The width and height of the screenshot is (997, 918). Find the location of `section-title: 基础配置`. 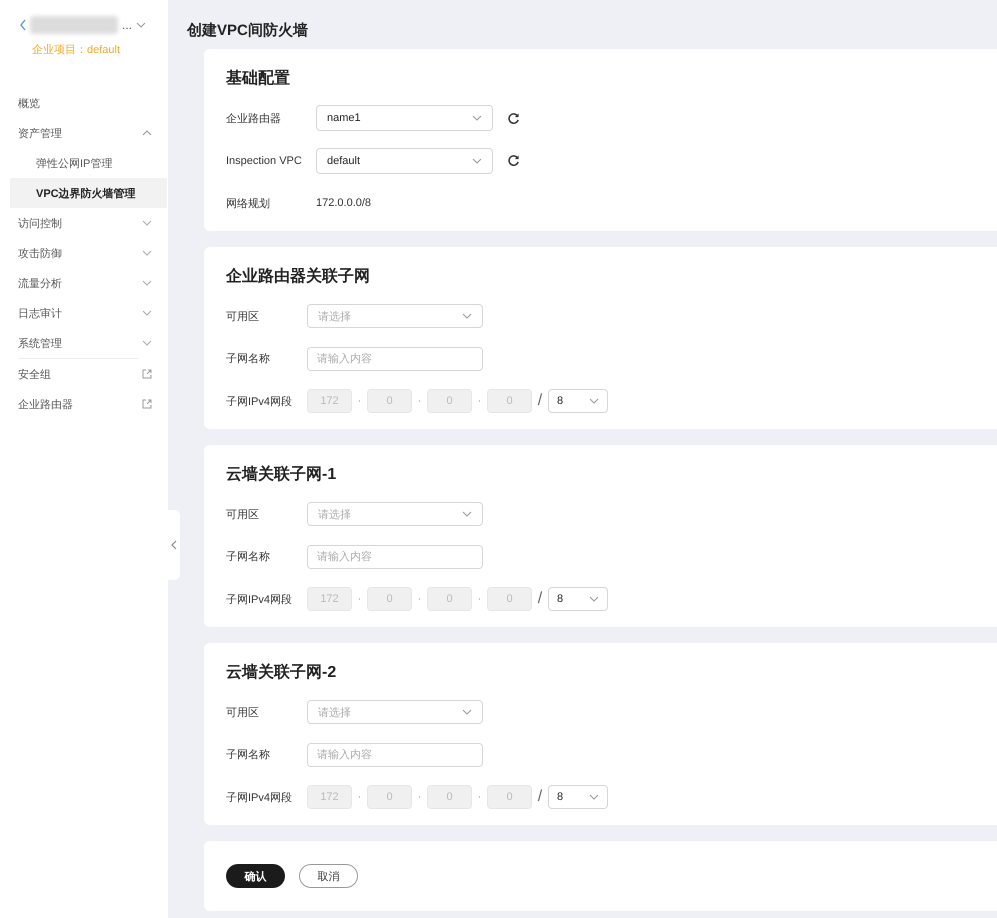

section-title: 基础配置 is located at coordinates (258, 78).